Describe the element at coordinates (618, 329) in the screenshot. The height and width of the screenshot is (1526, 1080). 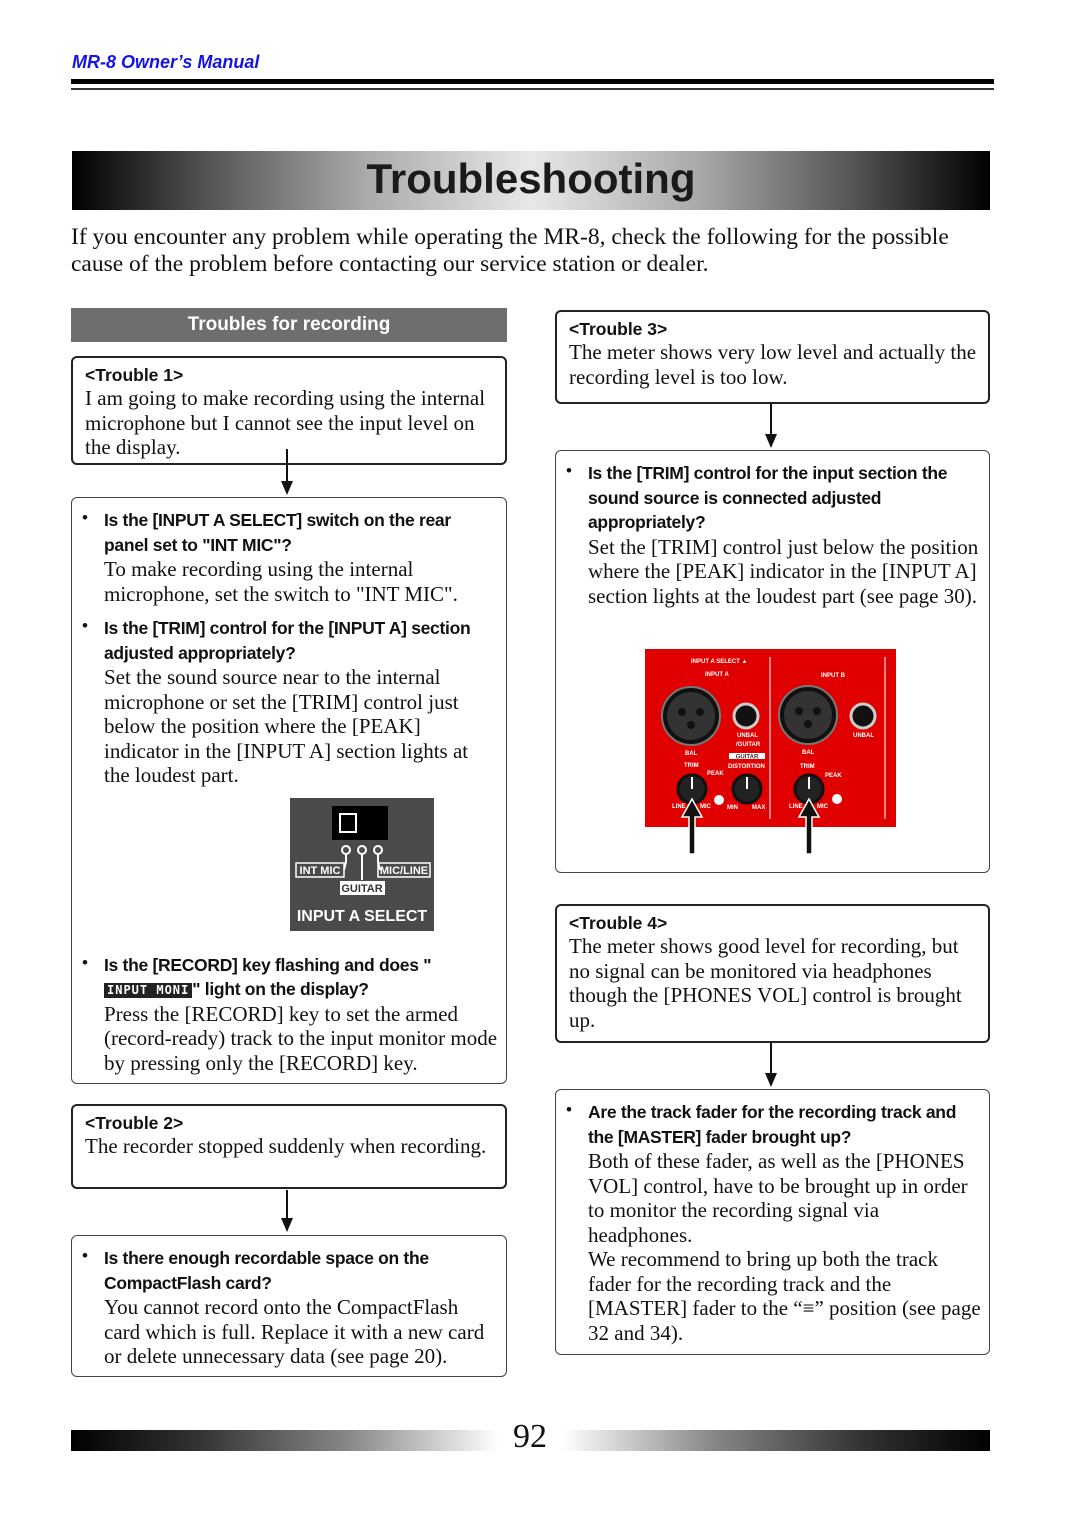
I see `trouble-title: <Trouble 3>` at that location.